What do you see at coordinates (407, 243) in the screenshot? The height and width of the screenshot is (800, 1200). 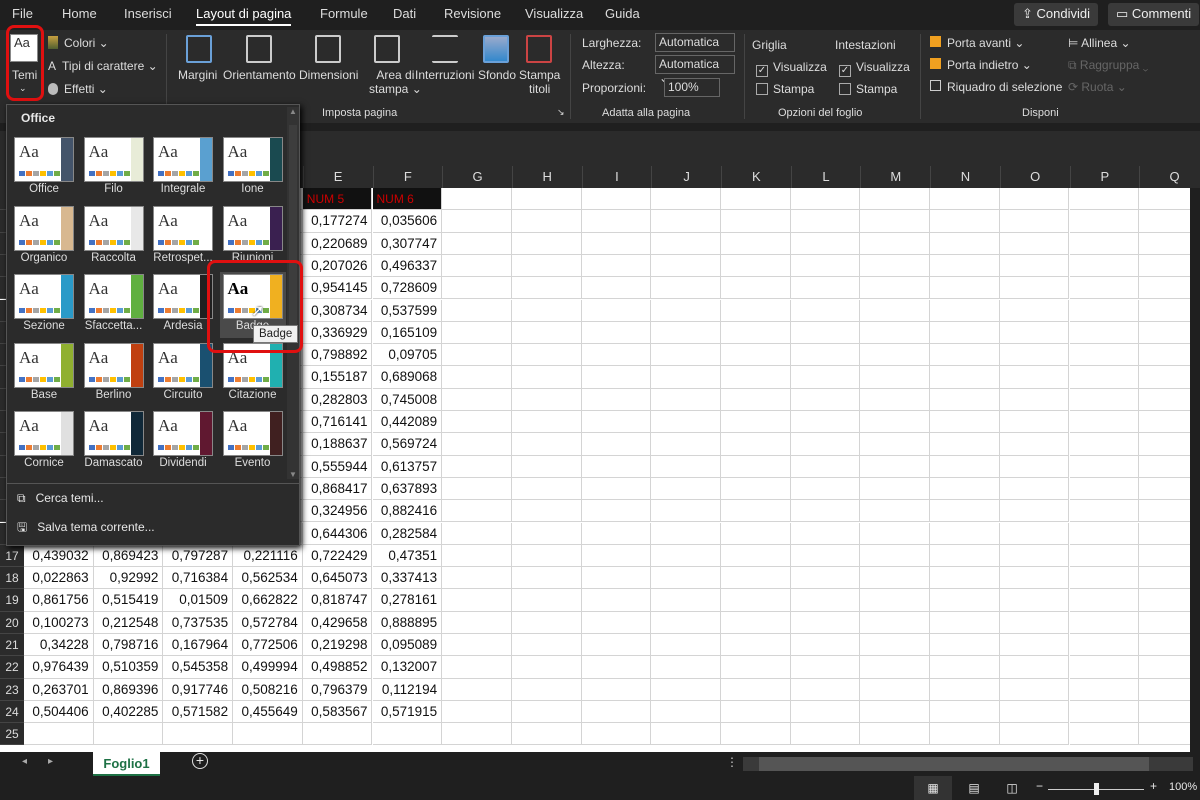 I see `cell-F3: 0,307747` at bounding box center [407, 243].